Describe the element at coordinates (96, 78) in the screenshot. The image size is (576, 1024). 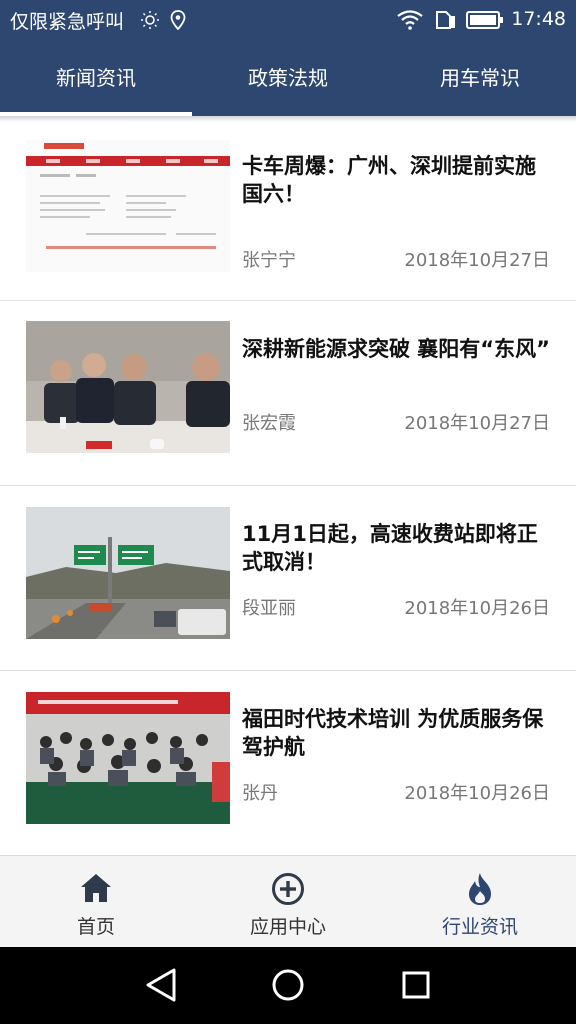
I see `tab-news: 新闻资讯` at that location.